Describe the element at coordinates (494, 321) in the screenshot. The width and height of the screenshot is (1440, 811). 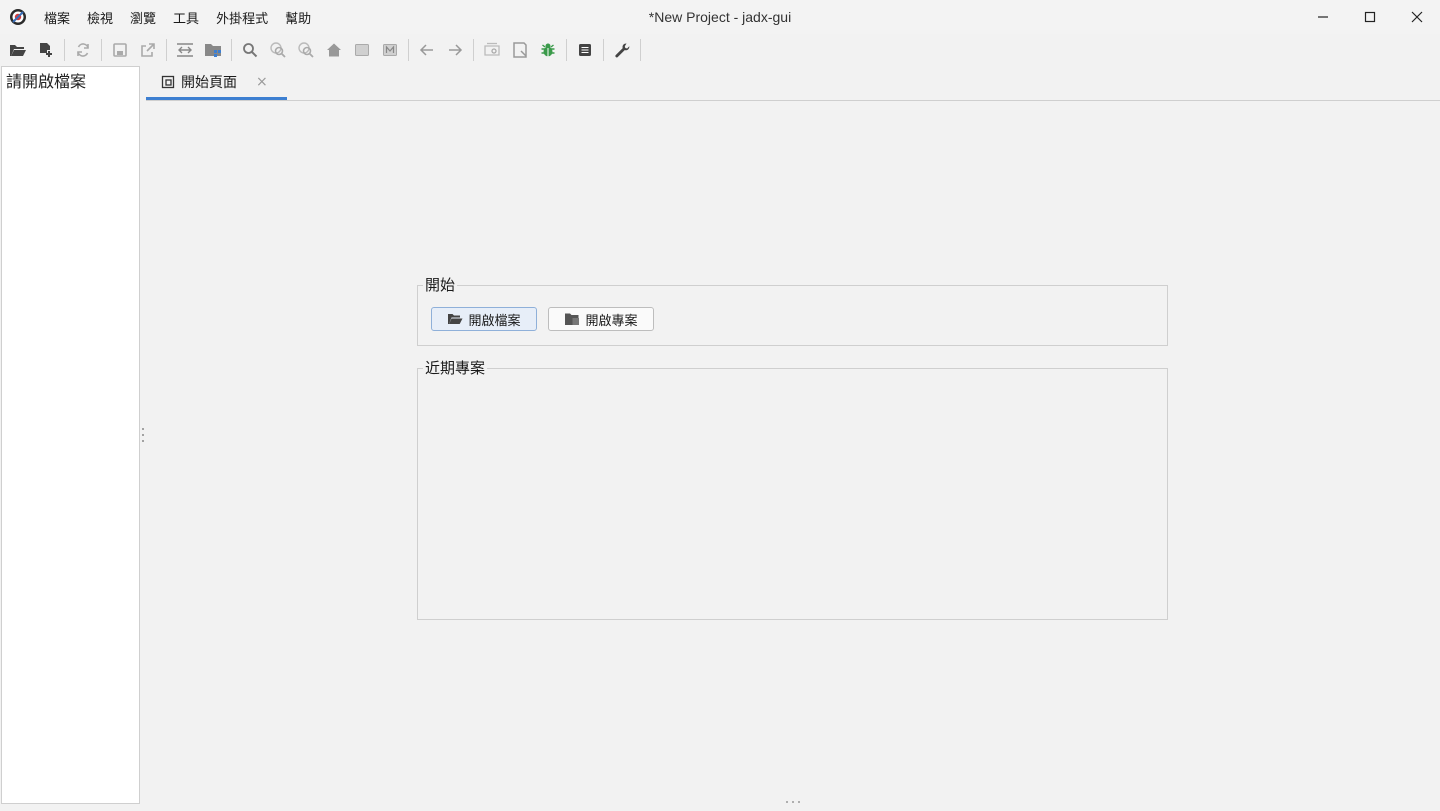
I see `open-file-label: 開啟檔案` at that location.